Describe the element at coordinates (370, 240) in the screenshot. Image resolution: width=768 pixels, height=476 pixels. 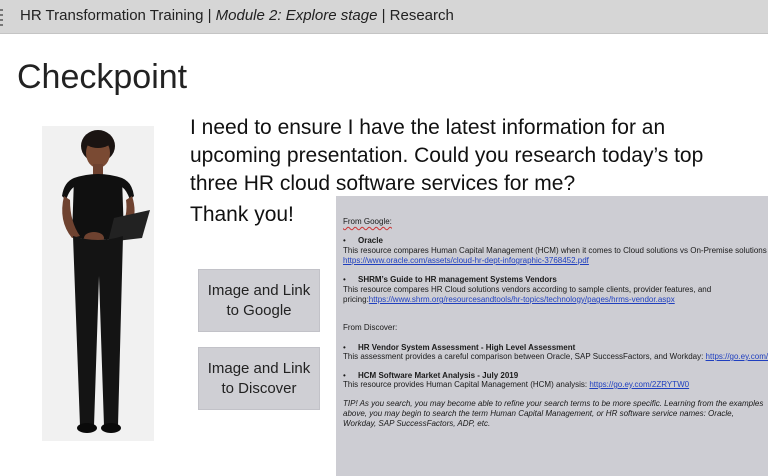
I see `oracle-title: Oracle` at that location.